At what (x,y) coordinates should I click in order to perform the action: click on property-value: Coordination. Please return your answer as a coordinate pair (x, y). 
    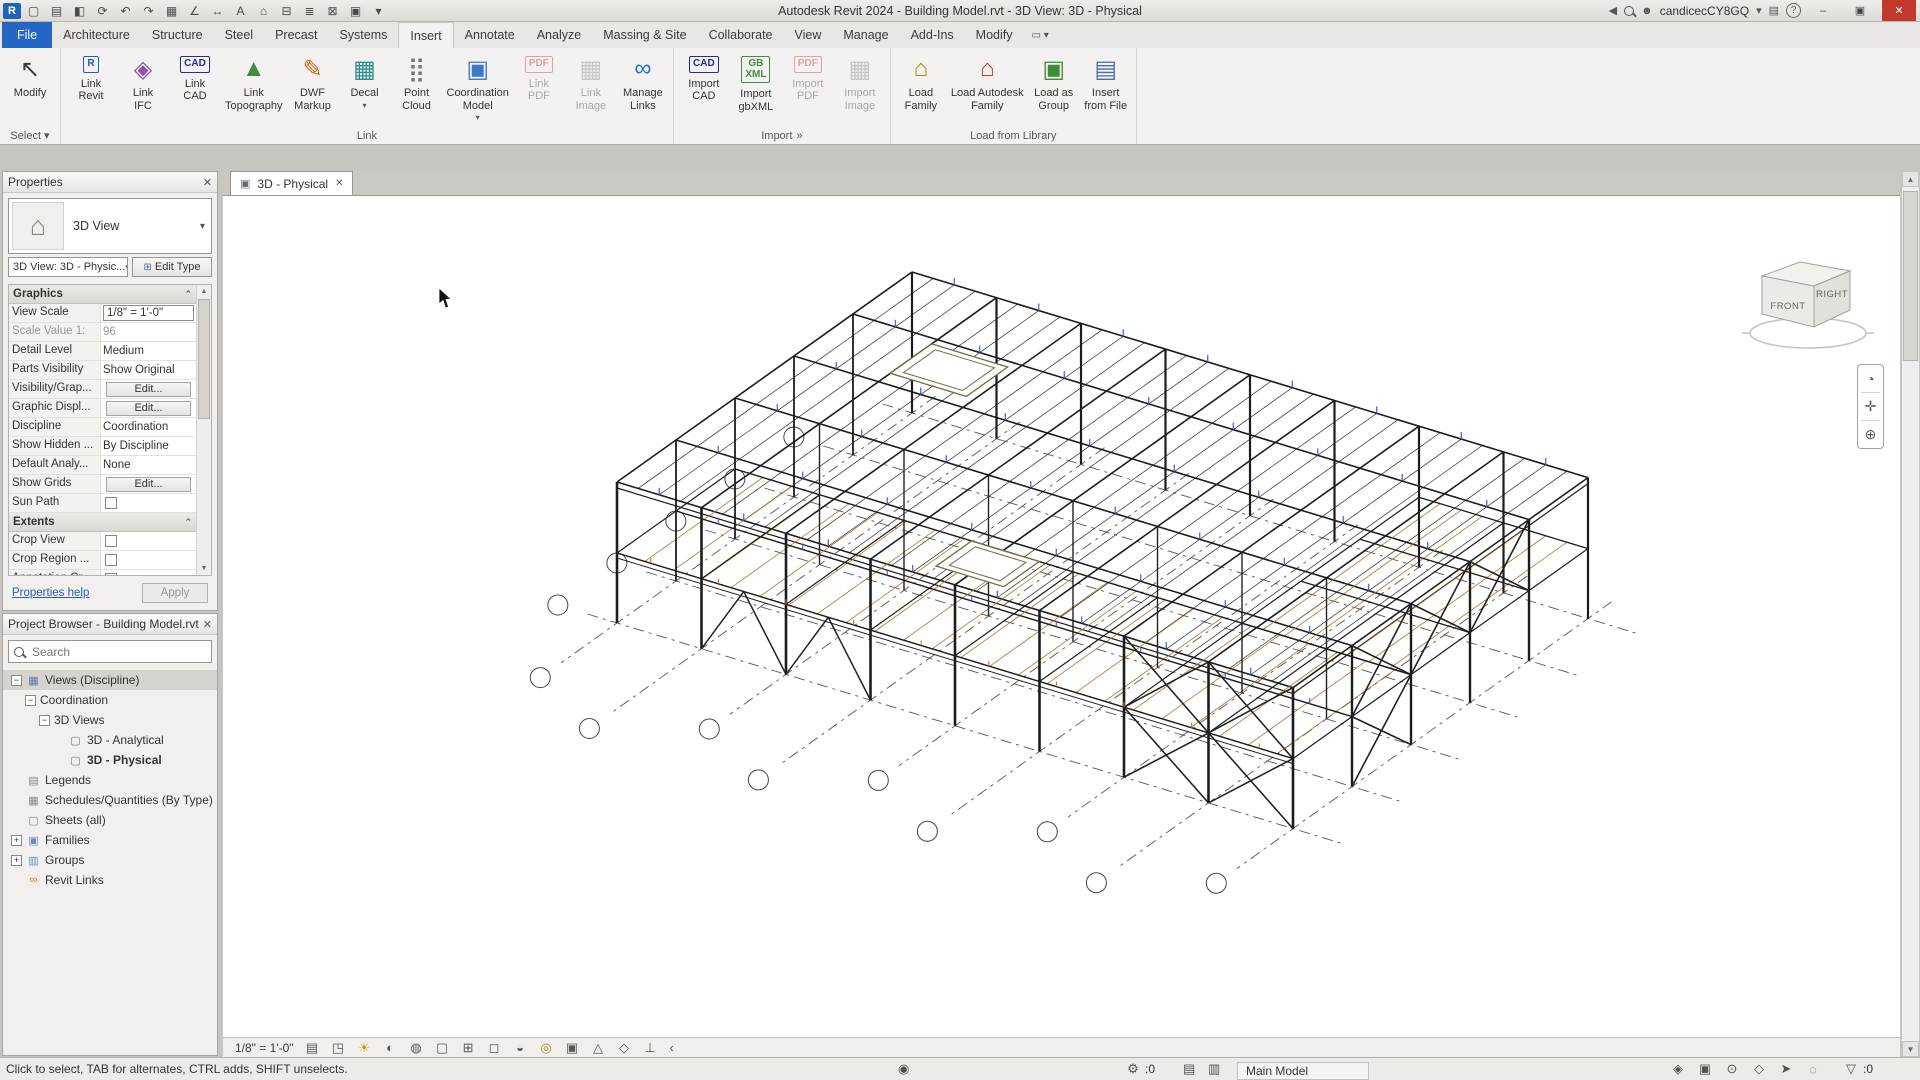
    Looking at the image, I should click on (135, 427).